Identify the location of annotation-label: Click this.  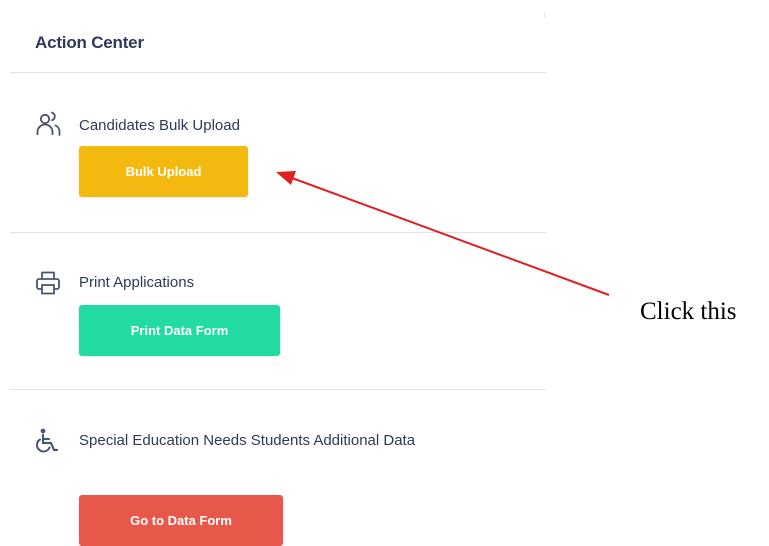
(688, 311).